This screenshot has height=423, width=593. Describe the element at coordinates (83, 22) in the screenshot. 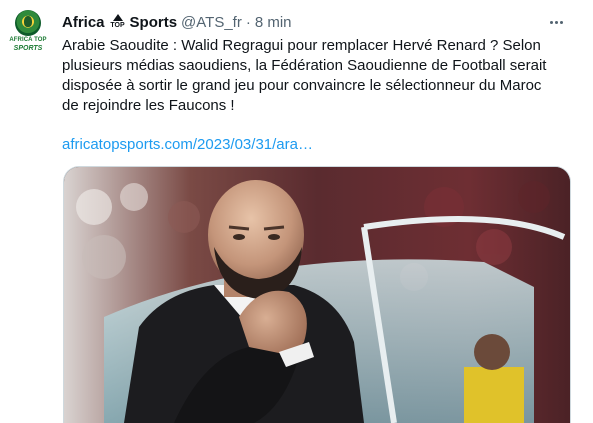

I see `display-name-part1: Africa` at that location.